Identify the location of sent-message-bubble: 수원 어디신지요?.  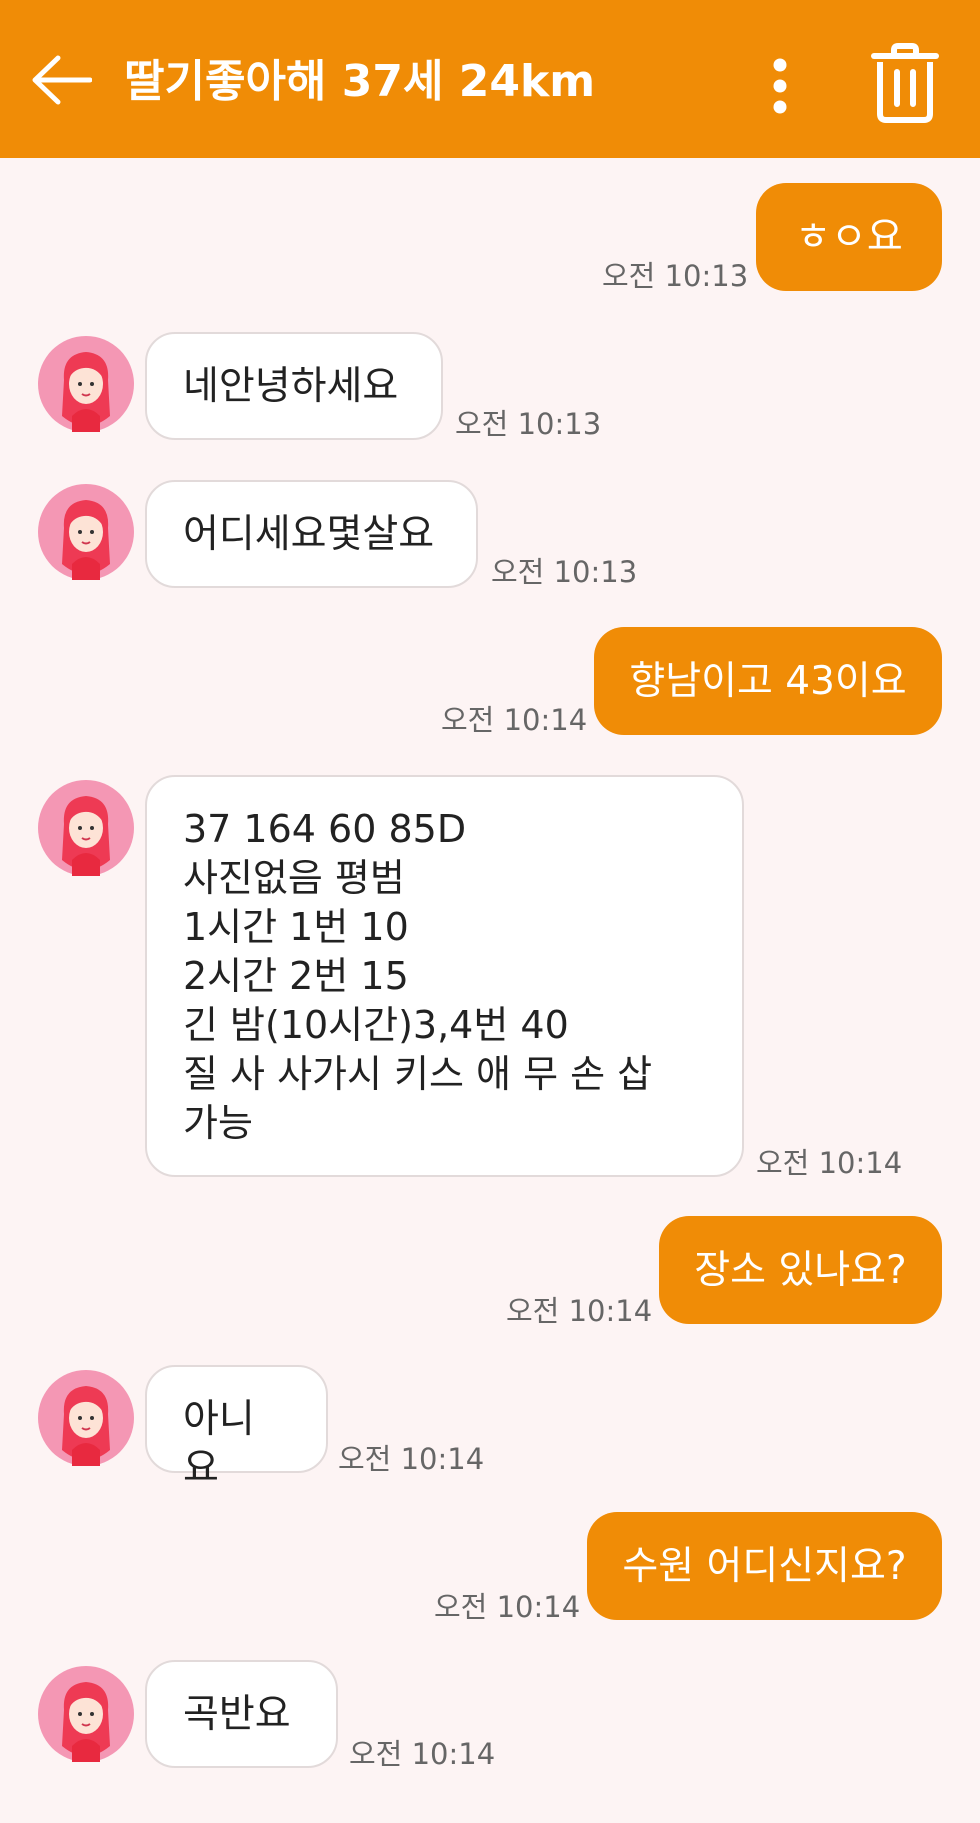
(764, 1566).